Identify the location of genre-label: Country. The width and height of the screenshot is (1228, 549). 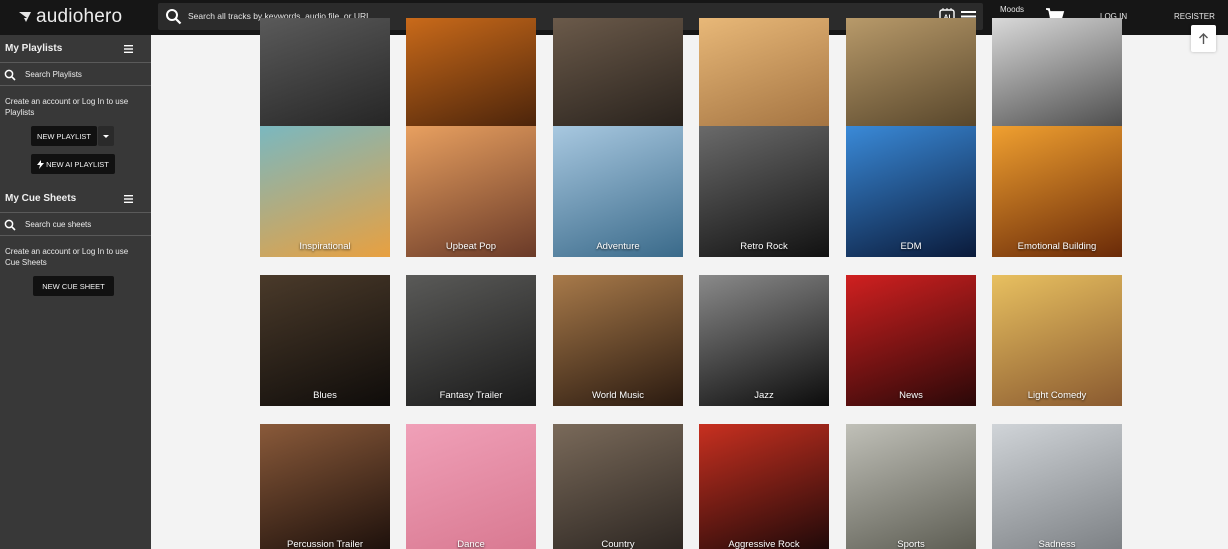
(618, 544).